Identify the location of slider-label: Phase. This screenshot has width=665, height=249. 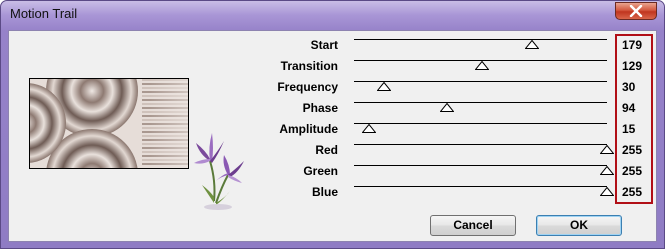
(320, 108).